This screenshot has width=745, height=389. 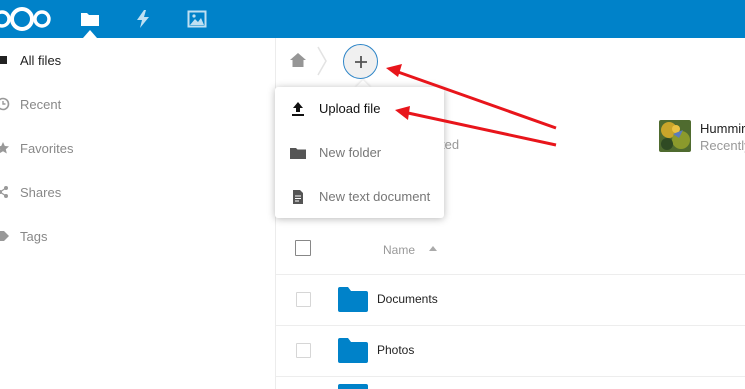 I want to click on sidebar-item-label: Recent, so click(x=41, y=104).